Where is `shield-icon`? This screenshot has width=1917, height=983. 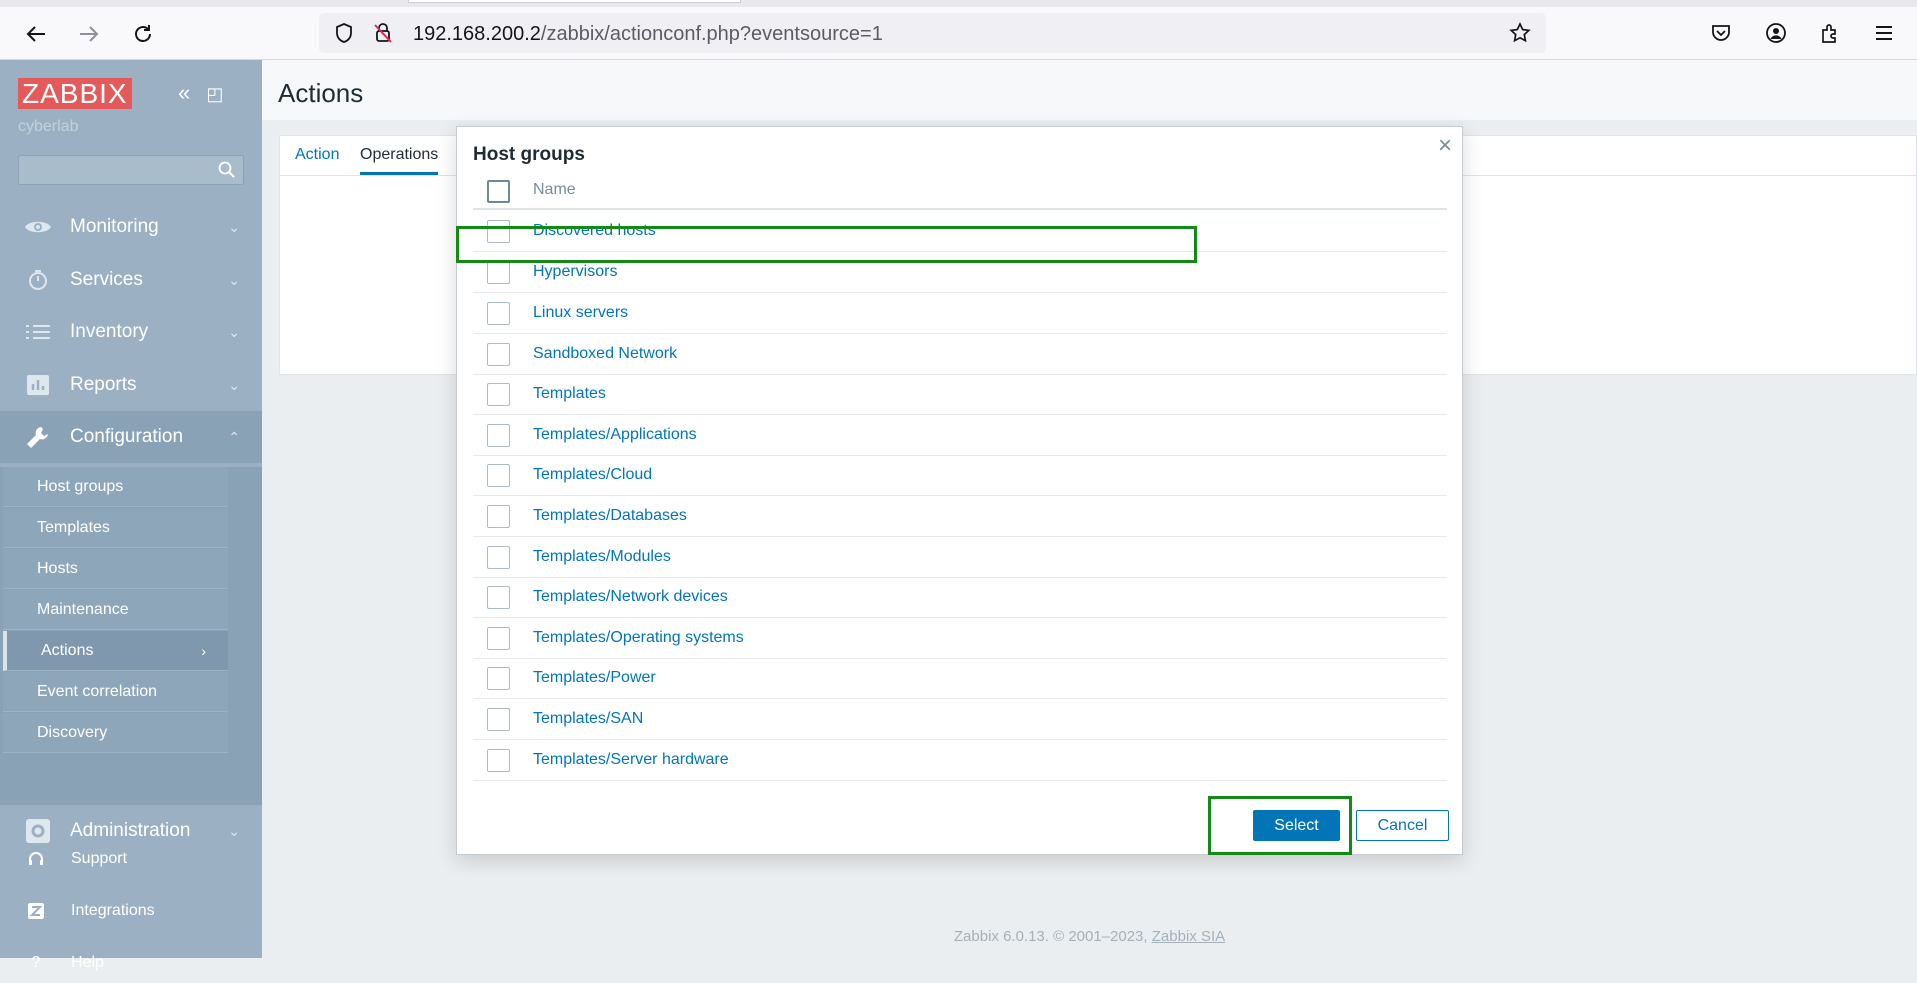 shield-icon is located at coordinates (344, 33).